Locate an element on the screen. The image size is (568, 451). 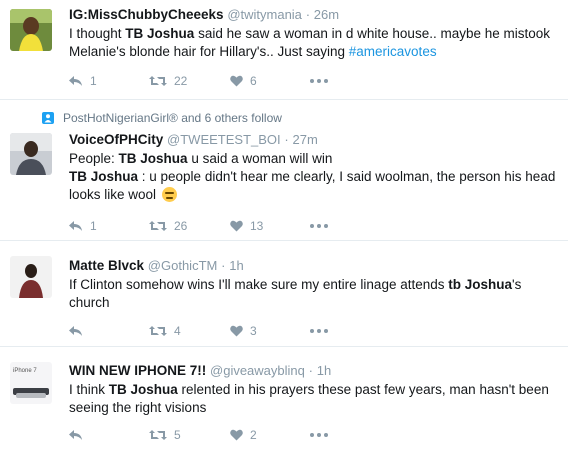
author-handle: @TWEETEST_BOI is located at coordinates (224, 139).